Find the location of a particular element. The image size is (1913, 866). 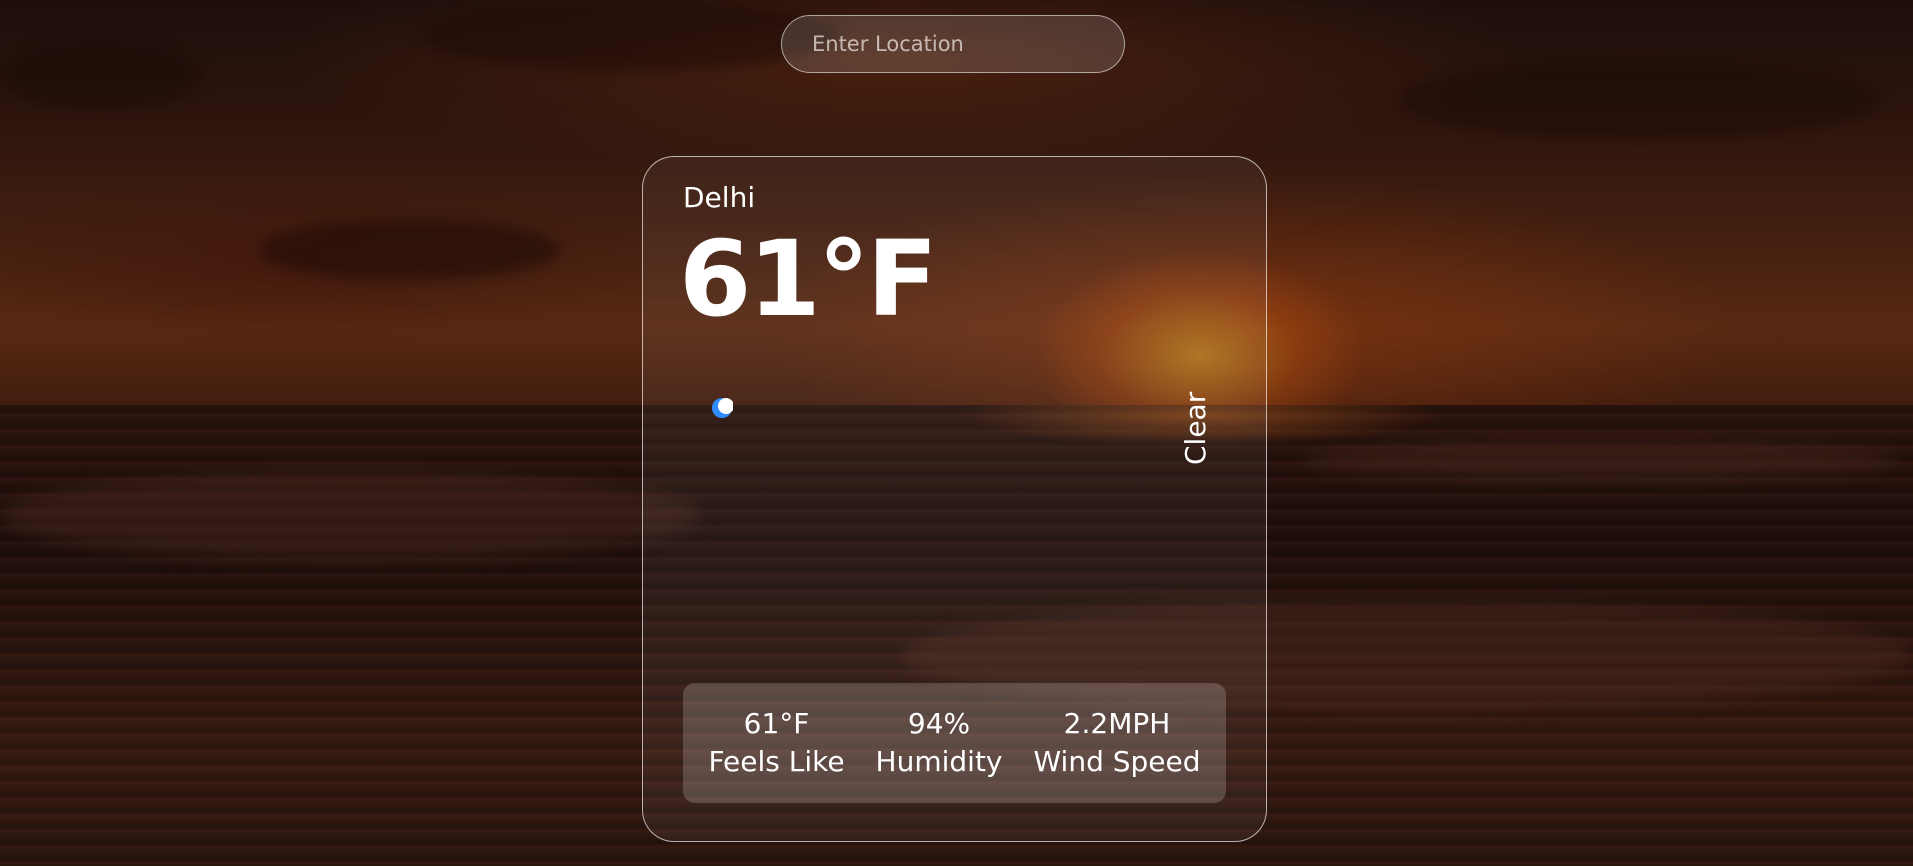

location-search-input is located at coordinates (953, 44).